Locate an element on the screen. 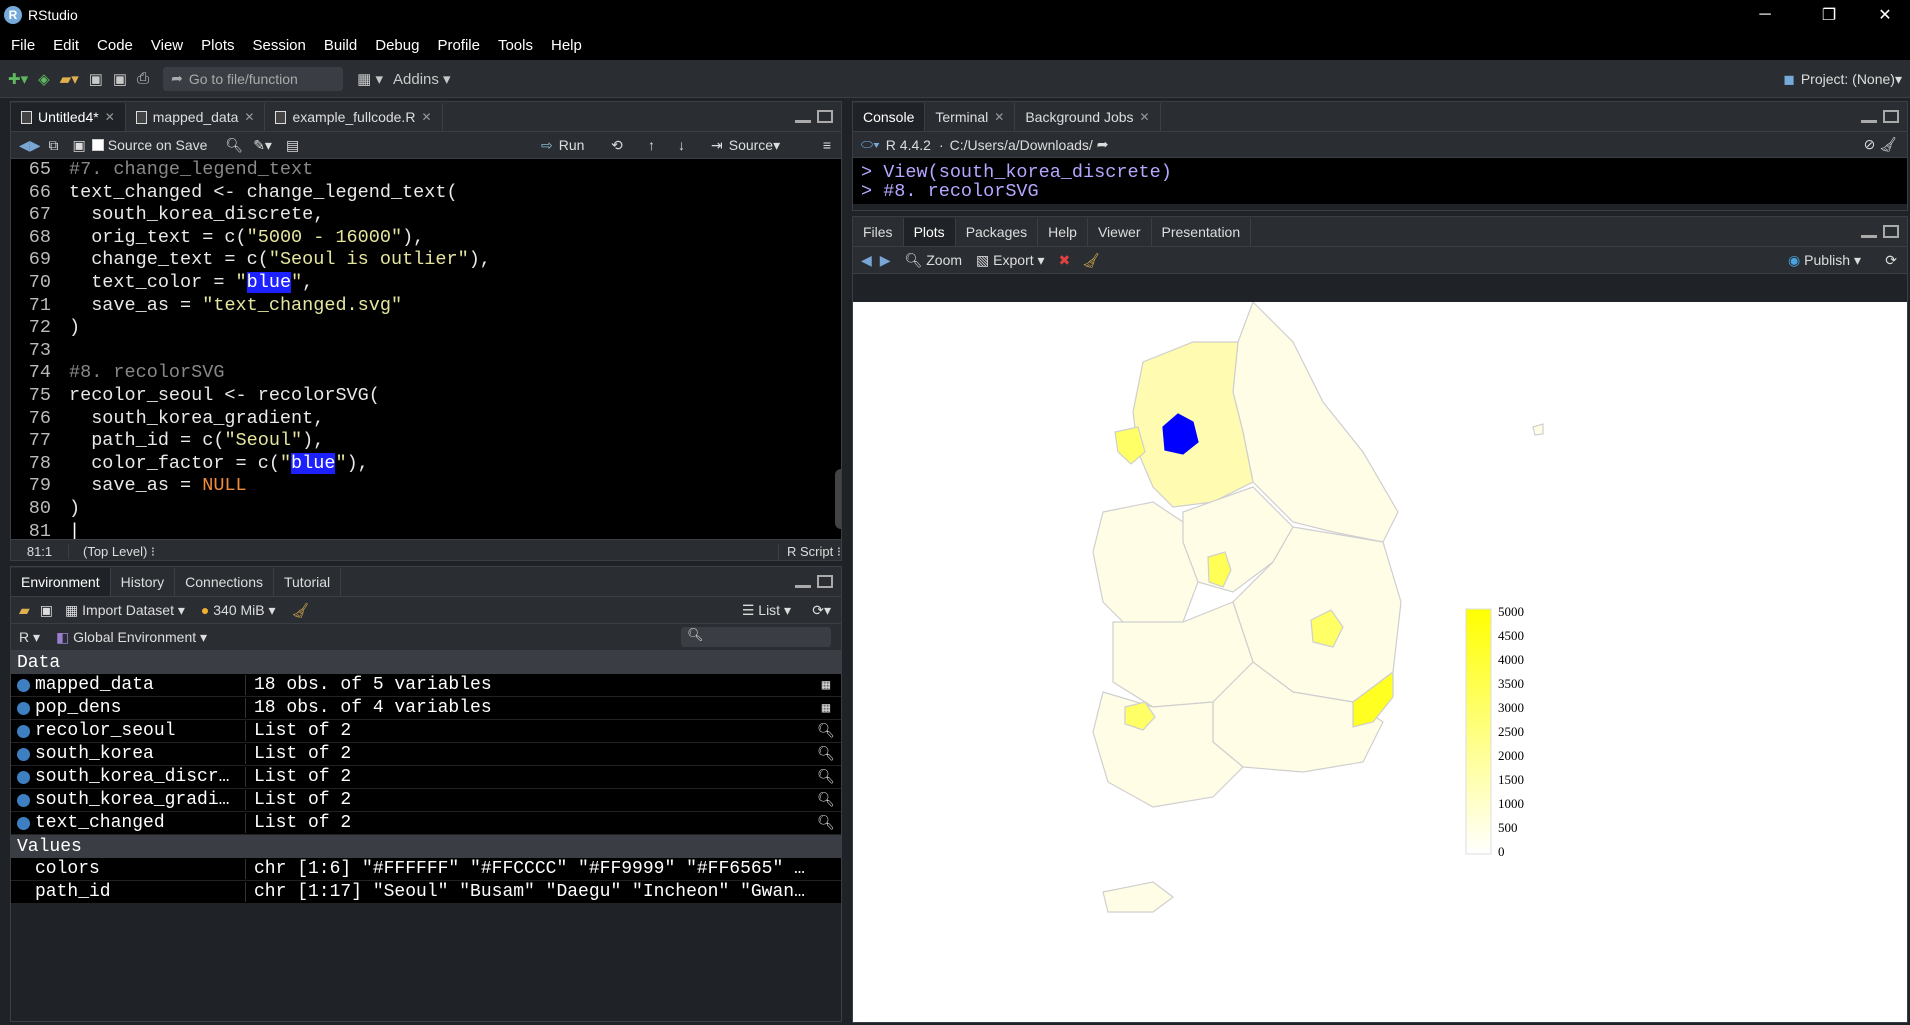  environment-row: south_korea_discr… List of 2 🔍︎ is located at coordinates (426, 777).